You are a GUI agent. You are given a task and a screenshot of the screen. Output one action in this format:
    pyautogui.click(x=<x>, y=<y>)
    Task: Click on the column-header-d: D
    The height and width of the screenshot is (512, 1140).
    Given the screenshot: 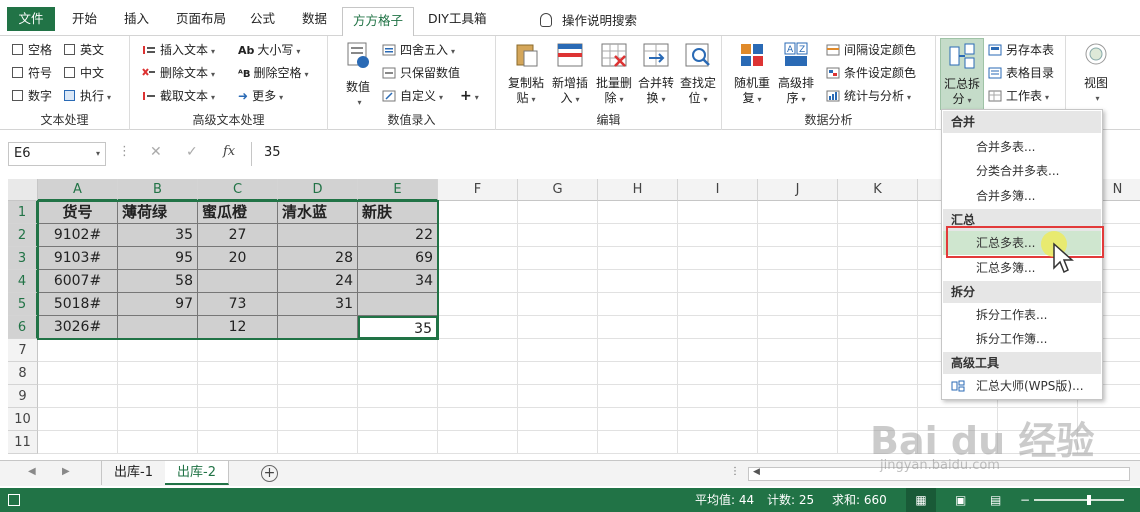 What is the action you would take?
    pyautogui.click(x=318, y=190)
    